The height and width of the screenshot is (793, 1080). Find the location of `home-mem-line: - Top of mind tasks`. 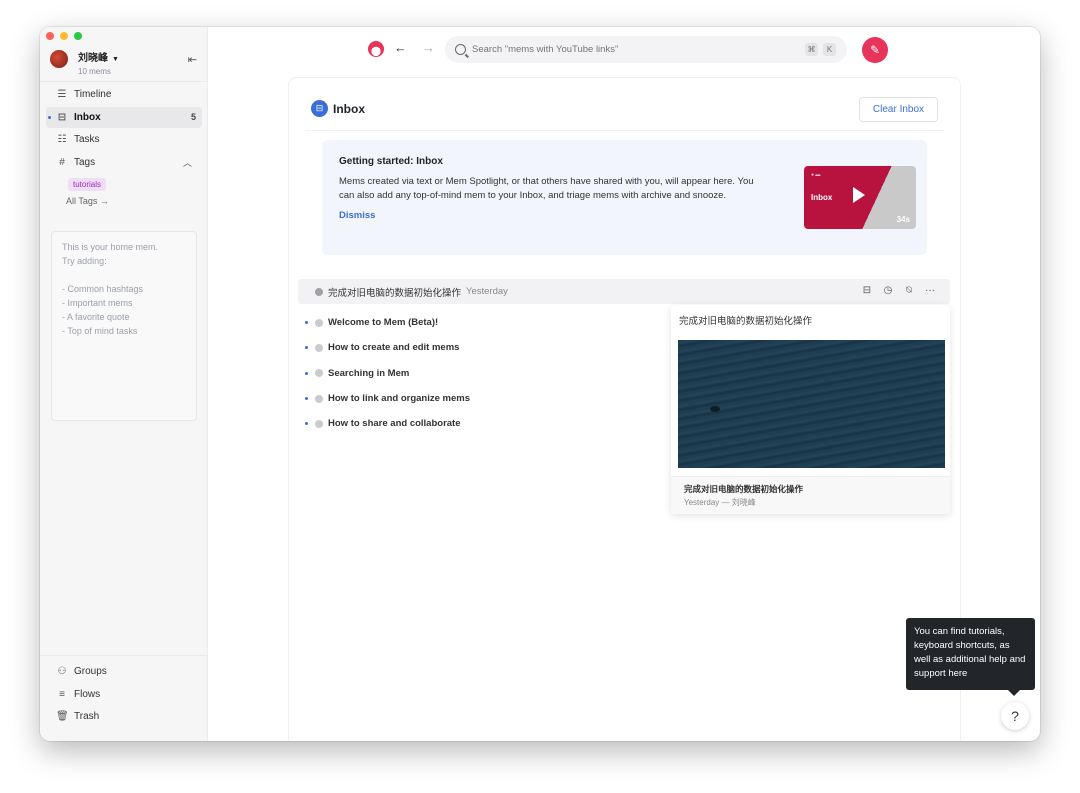

home-mem-line: - Top of mind tasks is located at coordinates (100, 331).